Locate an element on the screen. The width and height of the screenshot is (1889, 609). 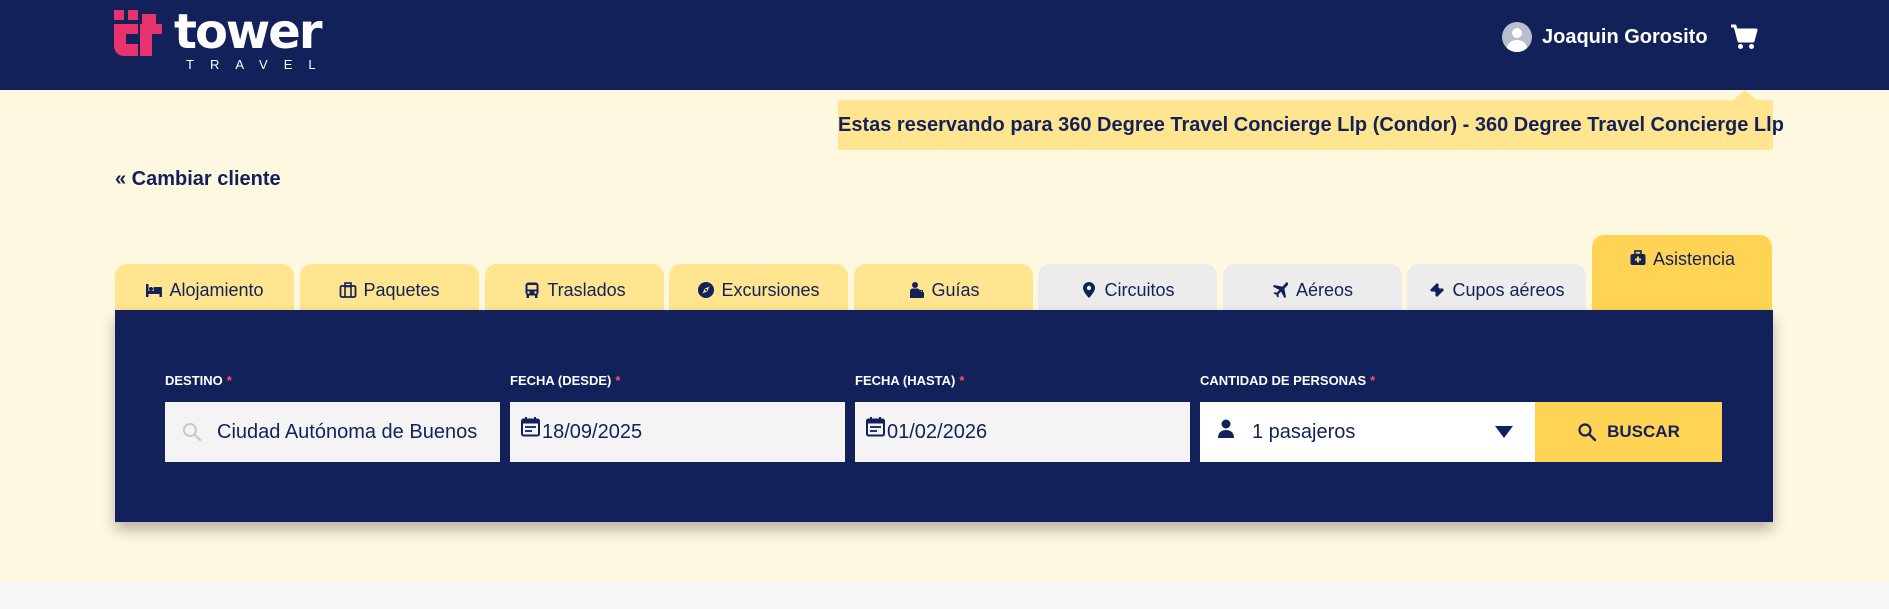
tab-label: Circuitos is located at coordinates (1139, 289).